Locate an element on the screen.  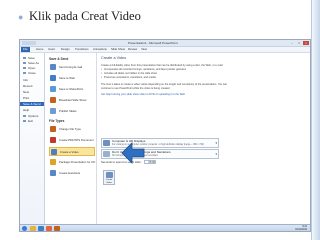
option-label: Create Handouts is located at coordinates (70, 173).